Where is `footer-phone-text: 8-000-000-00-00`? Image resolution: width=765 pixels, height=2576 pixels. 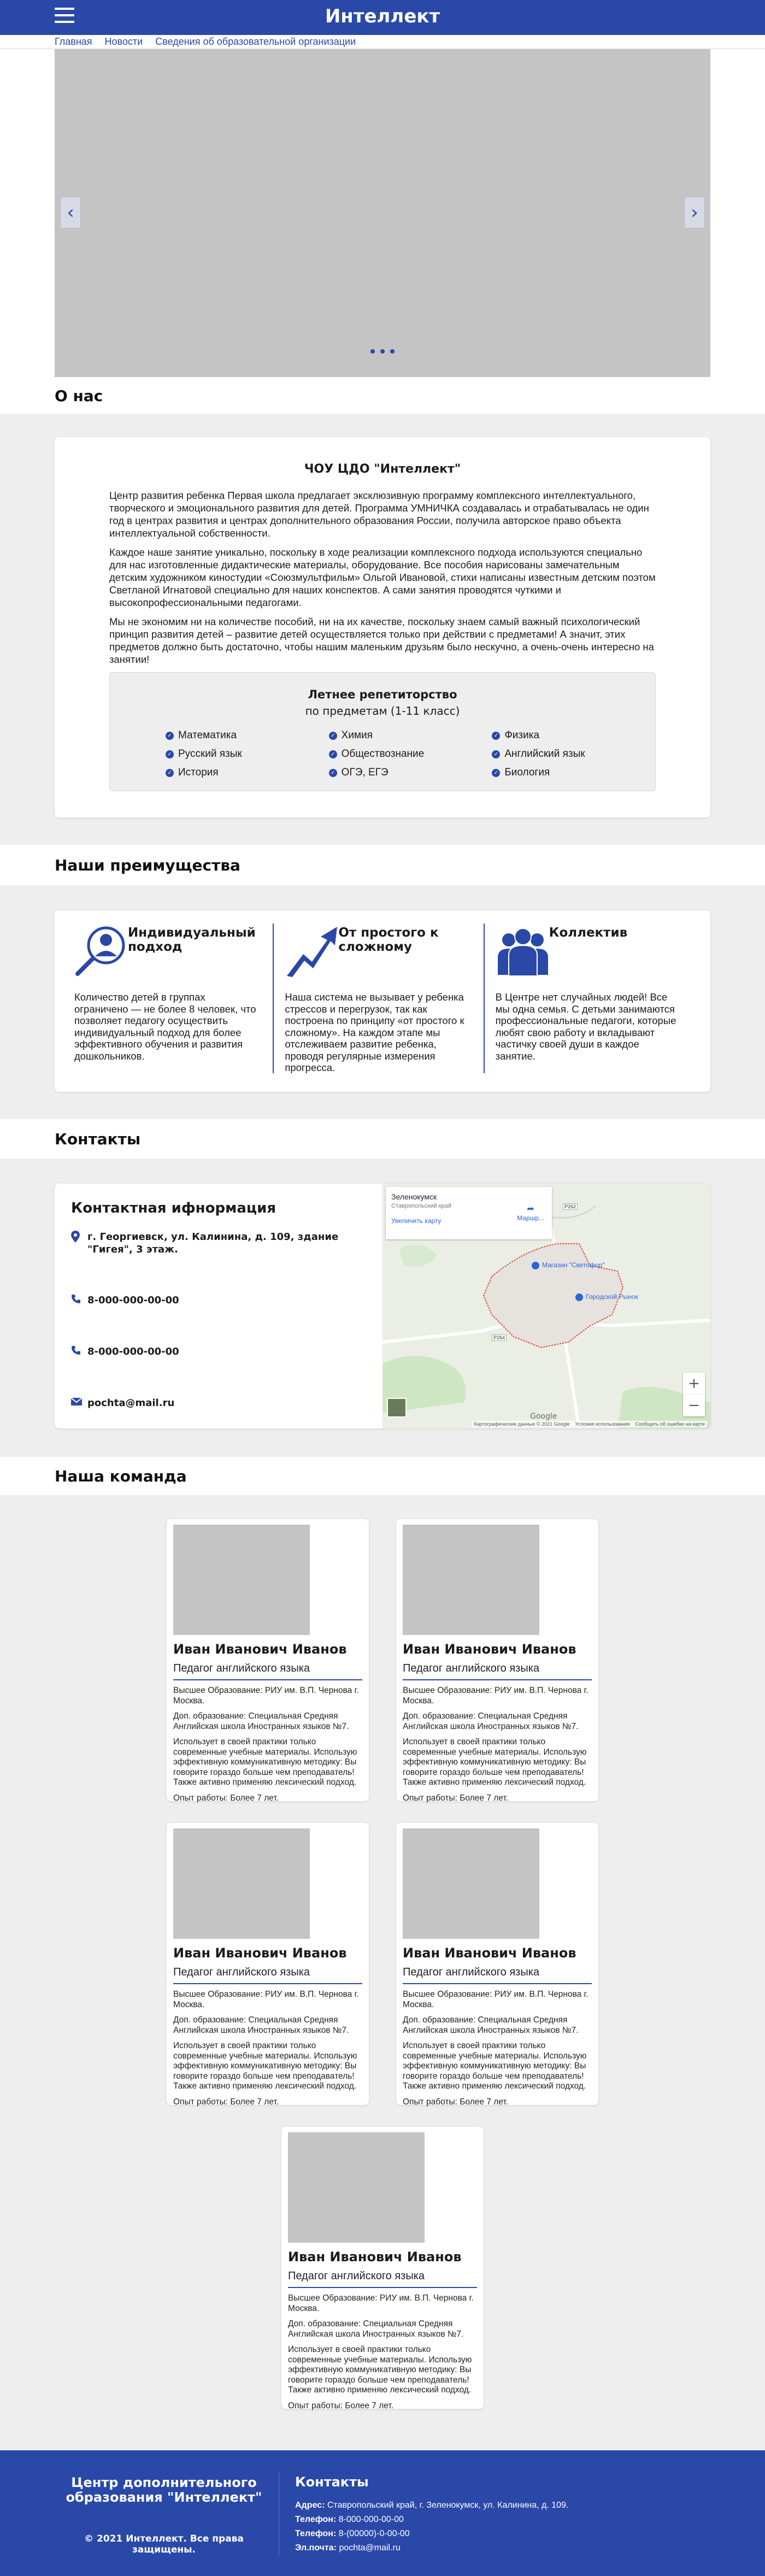
footer-phone-text: 8-000-000-00-00 is located at coordinates (371, 2520).